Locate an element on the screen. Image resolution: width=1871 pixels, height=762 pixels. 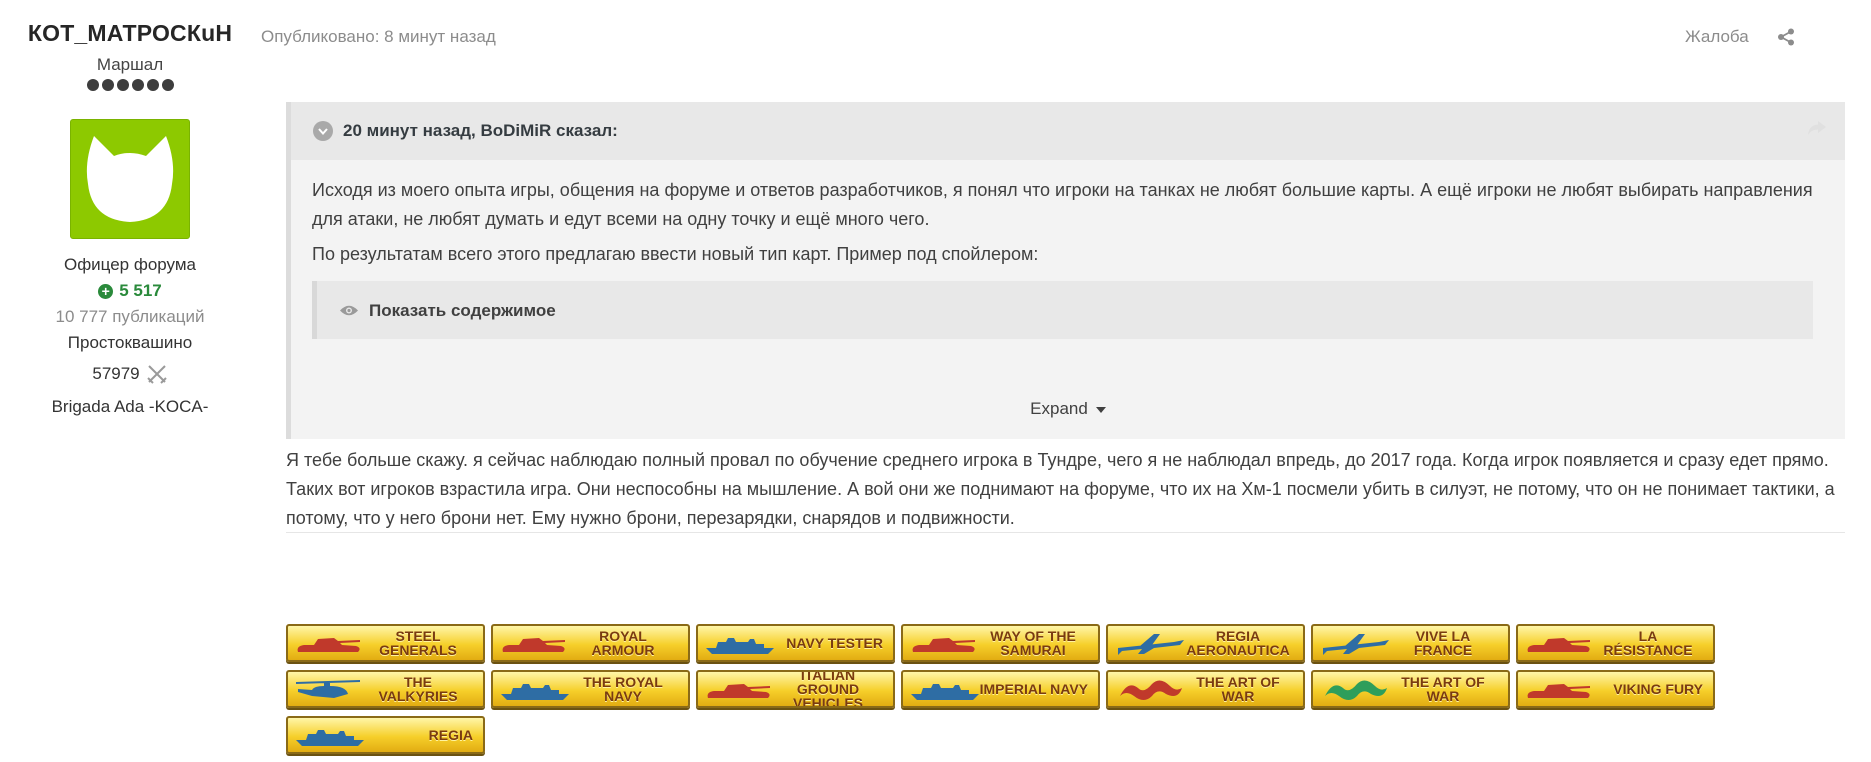
badge-regia-aeronautica: REGIA AERONAUTICA is located at coordinates (1205, 643).